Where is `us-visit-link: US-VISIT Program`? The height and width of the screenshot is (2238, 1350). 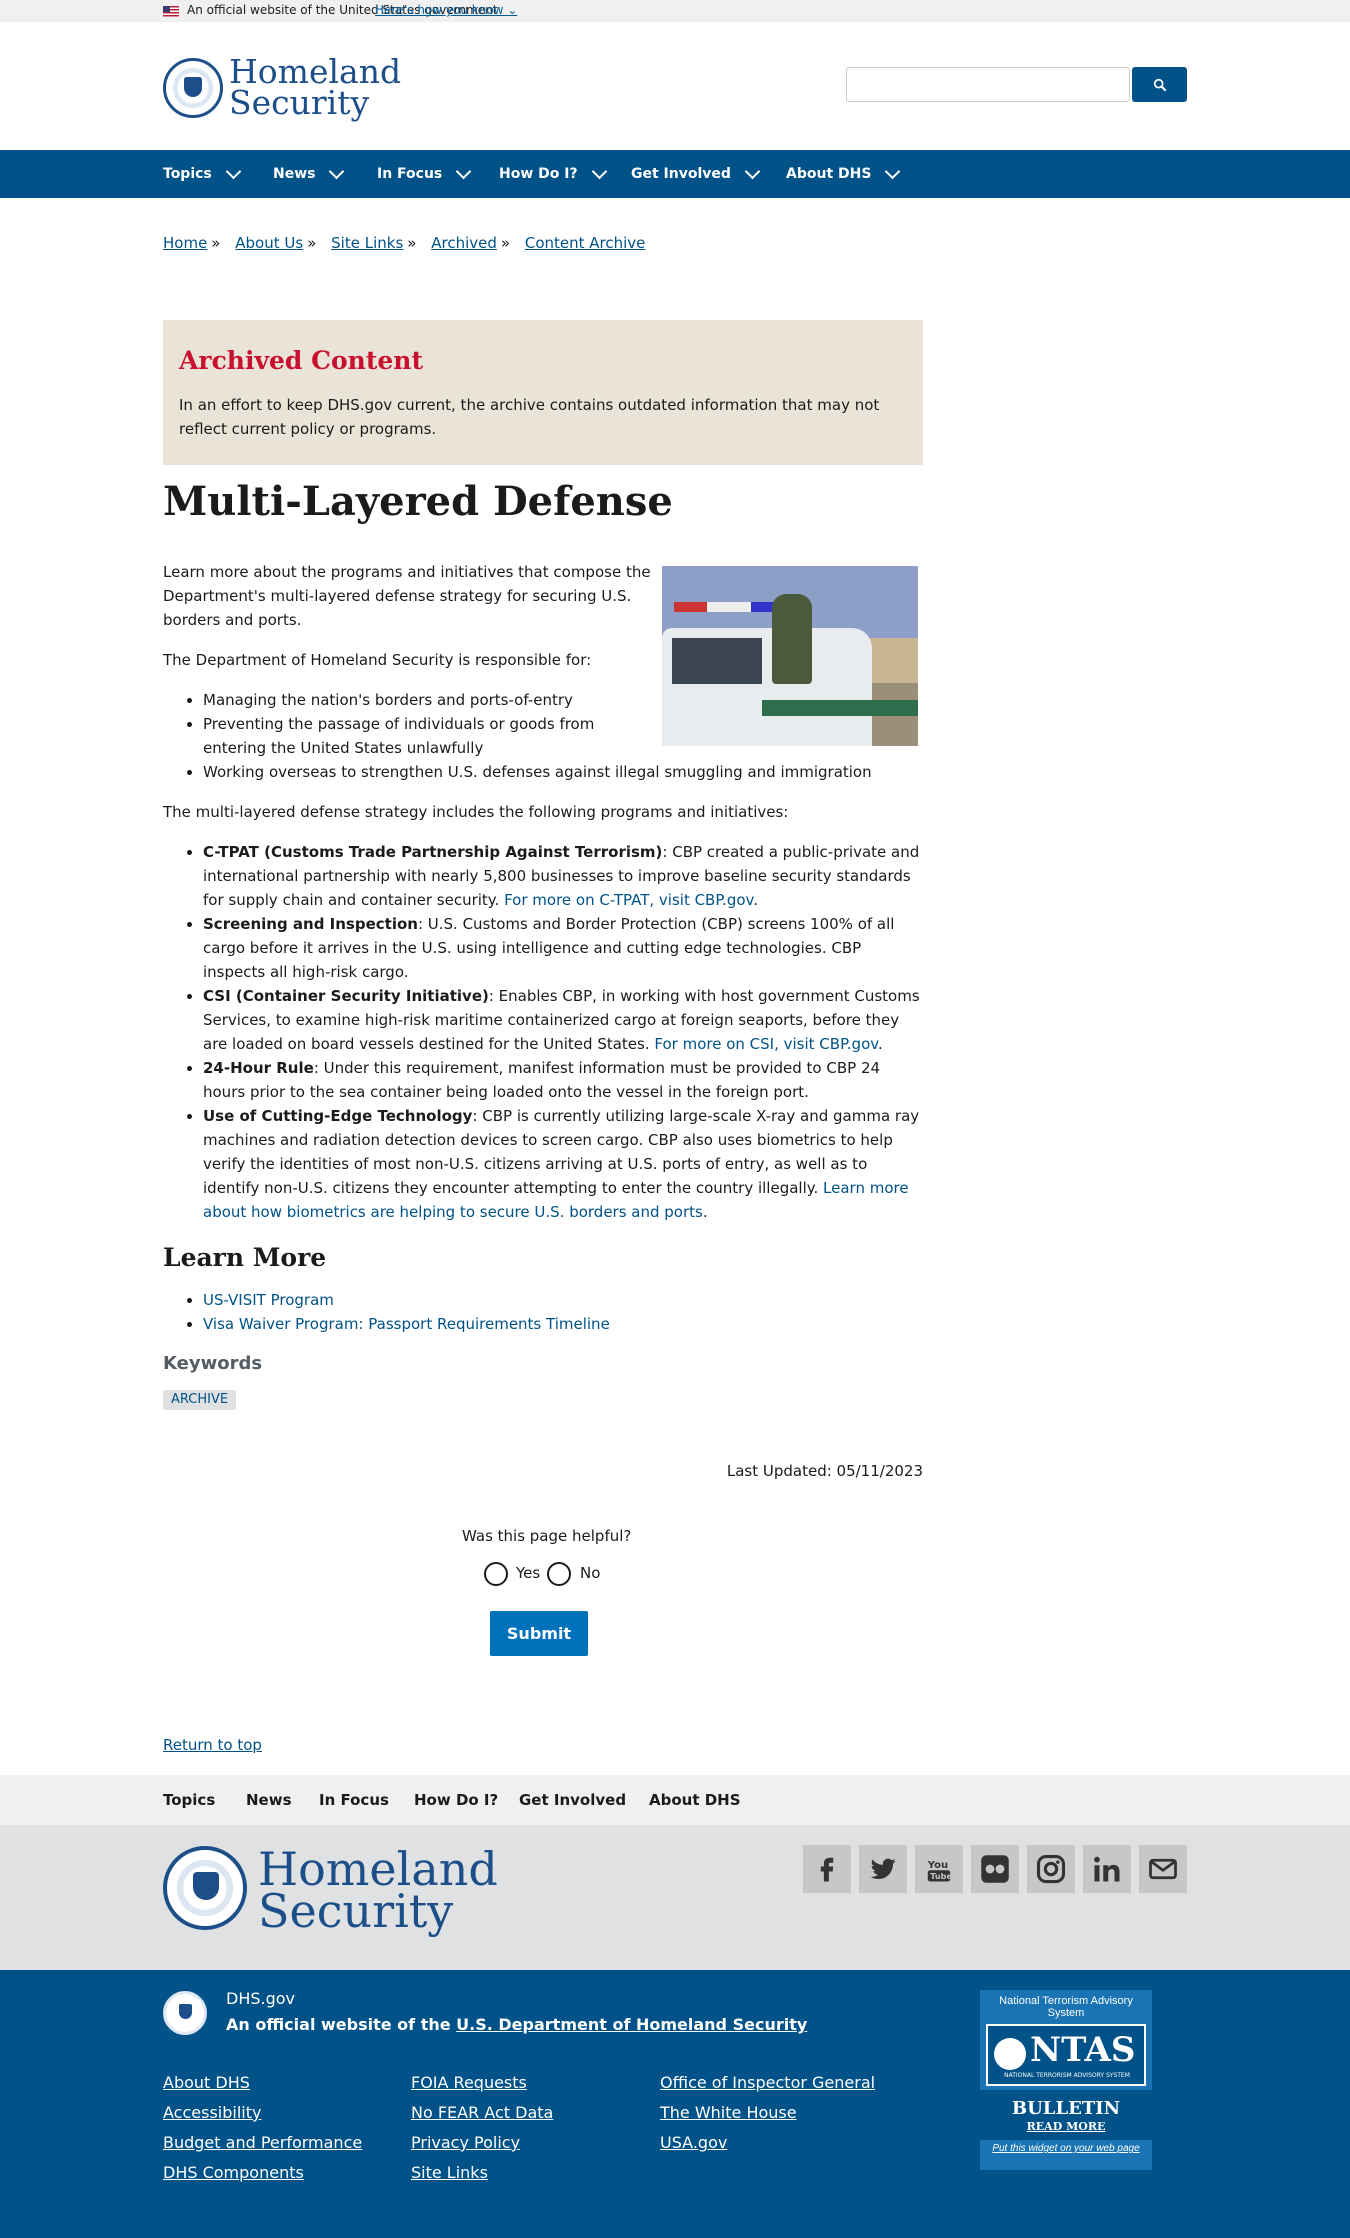 us-visit-link: US-VISIT Program is located at coordinates (268, 1300).